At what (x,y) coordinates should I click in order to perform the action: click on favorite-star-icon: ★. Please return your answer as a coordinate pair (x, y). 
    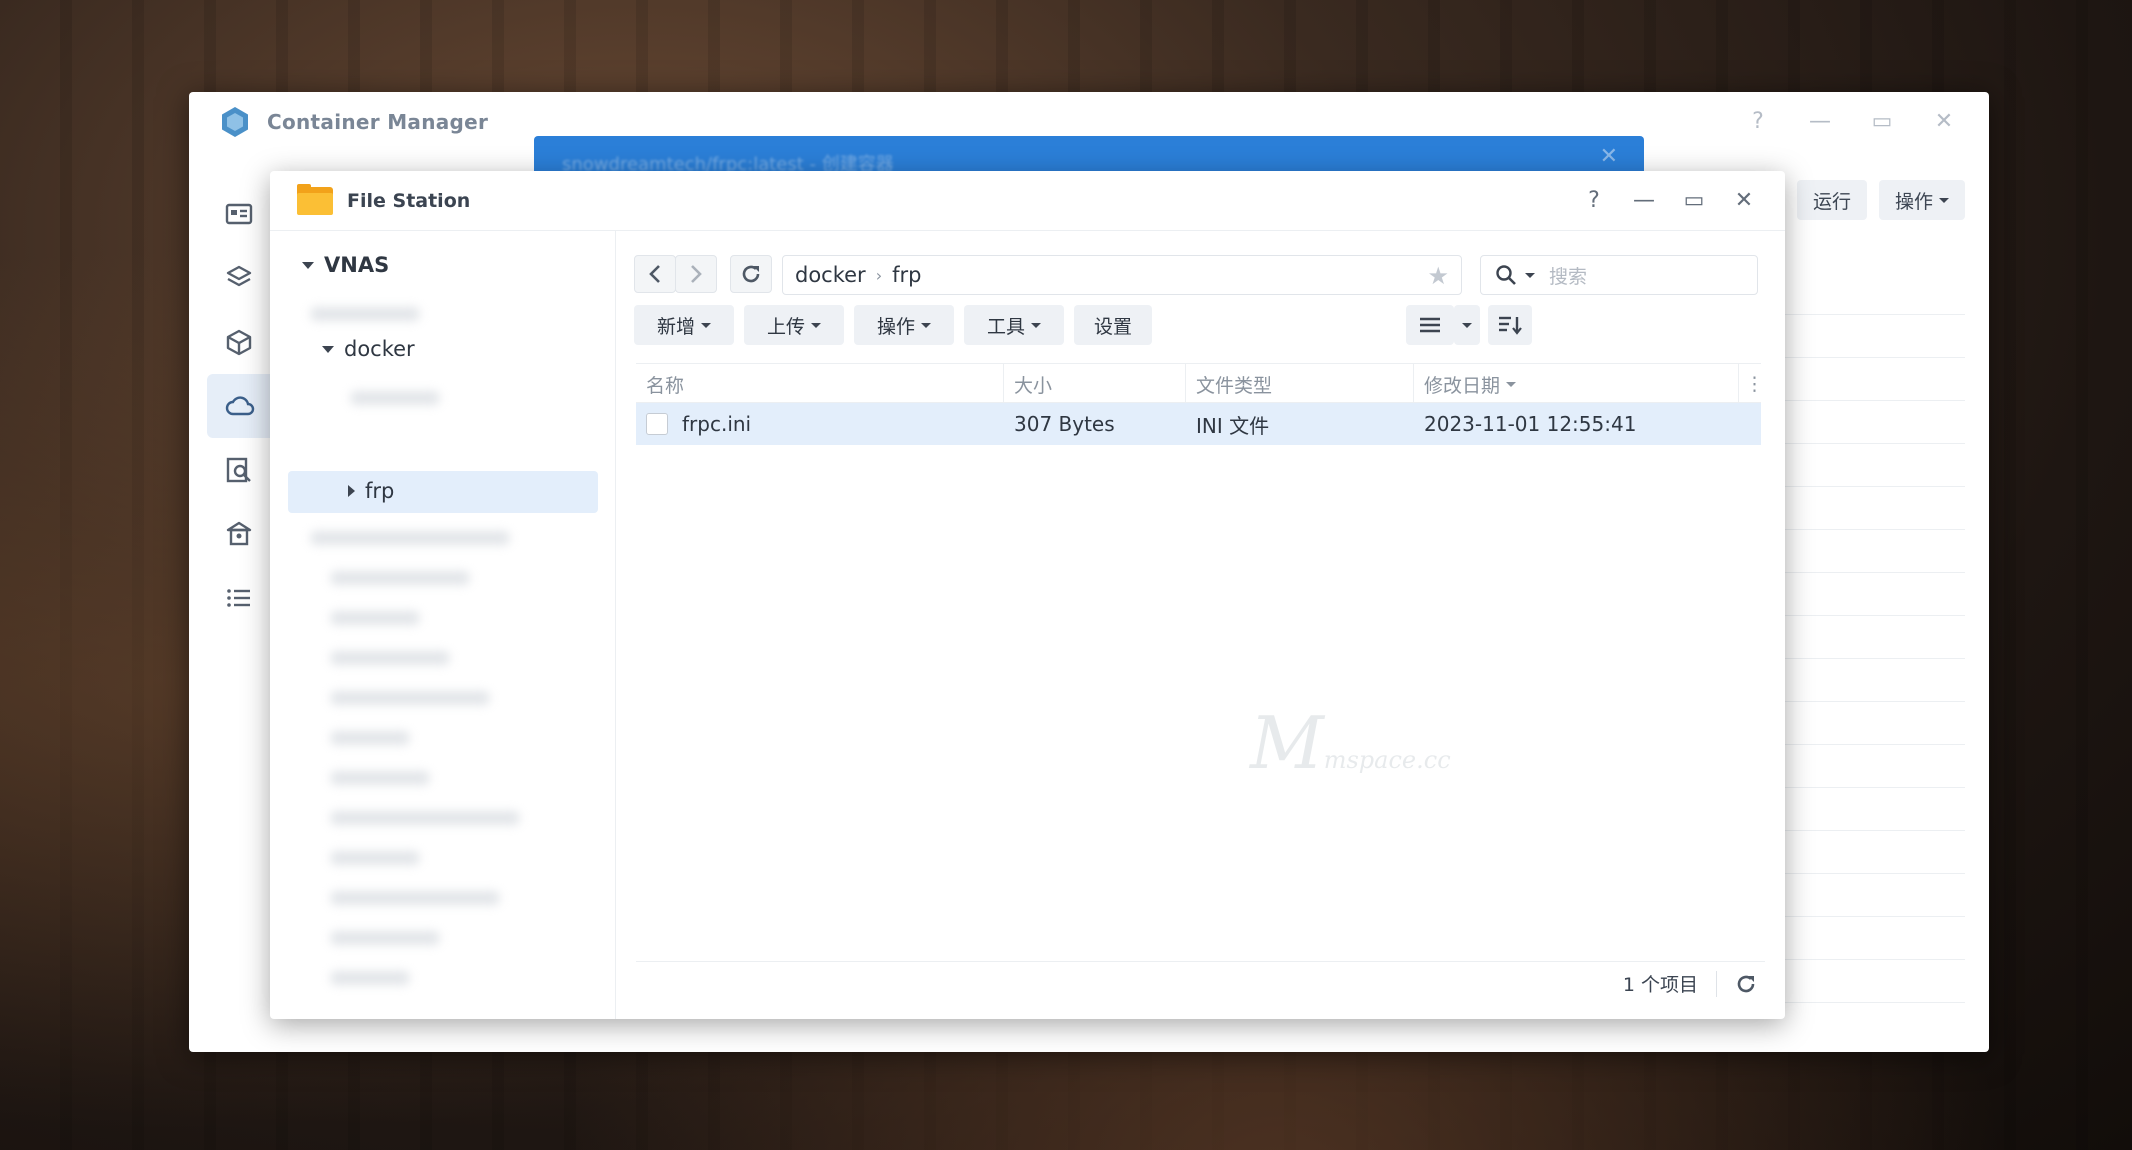
    Looking at the image, I should click on (1438, 276).